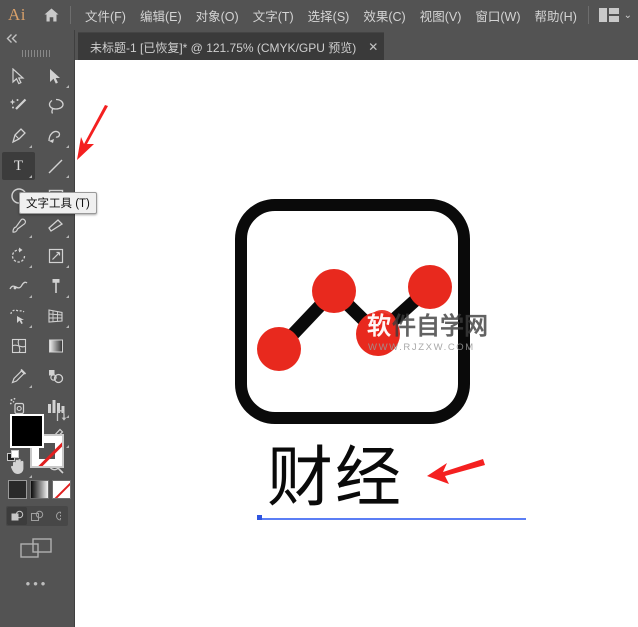 Image resolution: width=638 pixels, height=627 pixels. I want to click on menu-item-file: 文件(F), so click(105, 15).